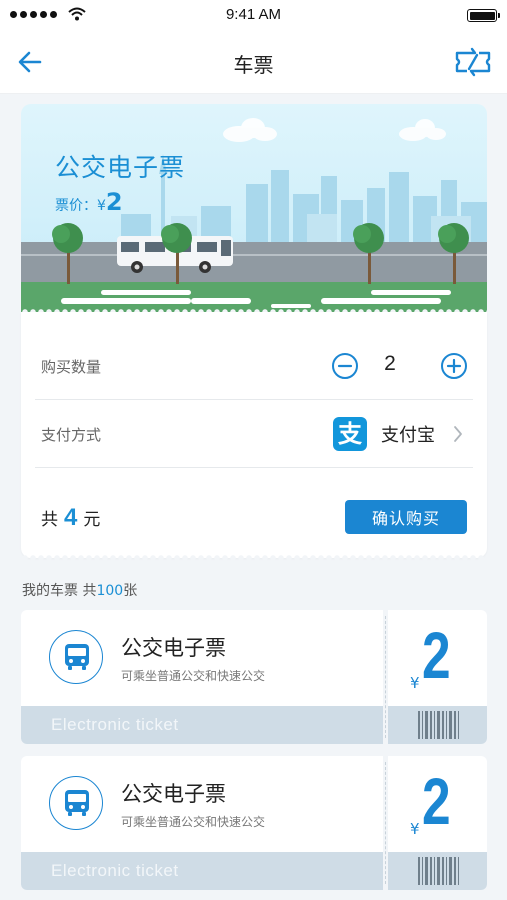 The height and width of the screenshot is (900, 507). What do you see at coordinates (254, 558) in the screenshot?
I see `perforation-edge-bottom` at bounding box center [254, 558].